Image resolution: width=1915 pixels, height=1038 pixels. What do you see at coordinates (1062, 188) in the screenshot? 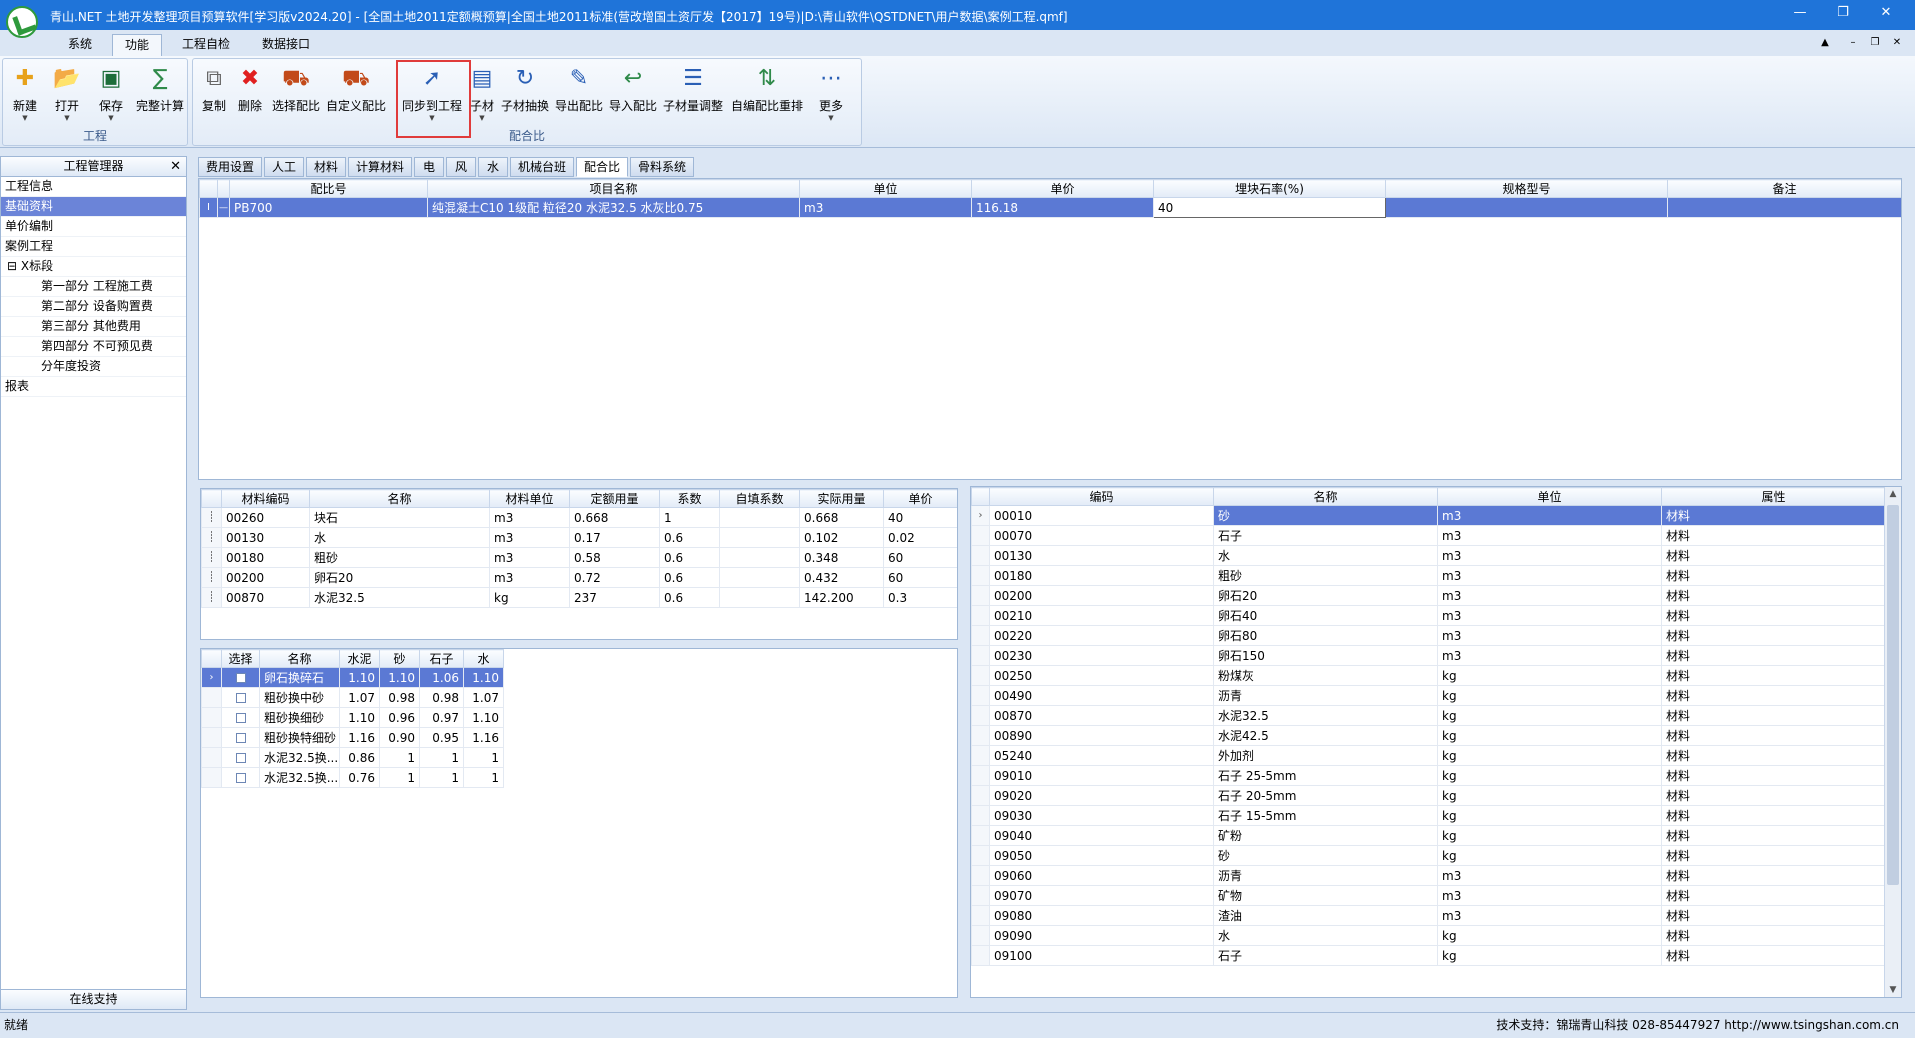
I see `col-unit-price: 单价` at bounding box center [1062, 188].